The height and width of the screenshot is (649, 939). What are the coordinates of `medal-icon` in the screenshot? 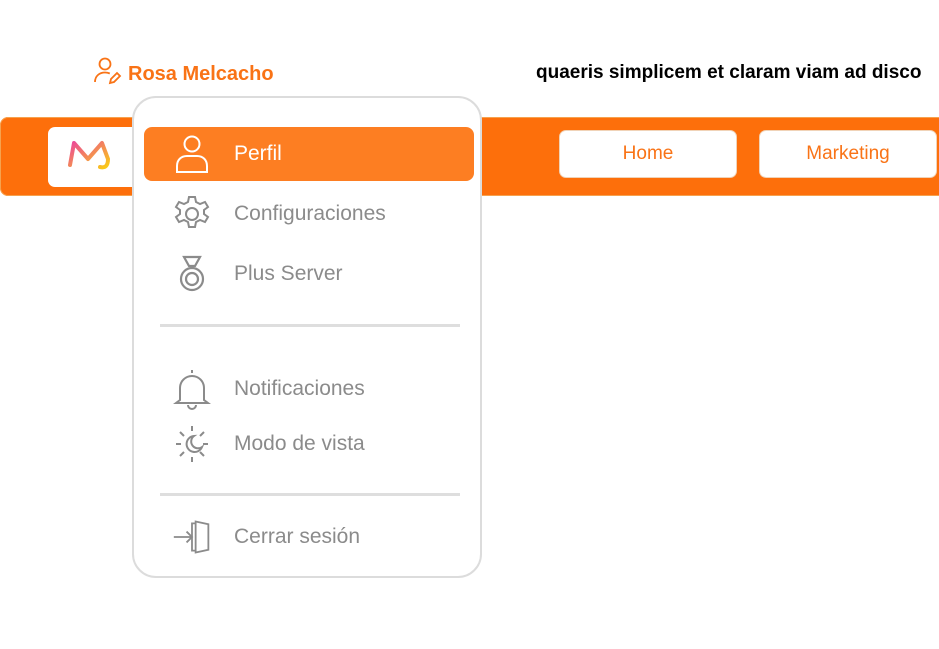 It's located at (192, 274).